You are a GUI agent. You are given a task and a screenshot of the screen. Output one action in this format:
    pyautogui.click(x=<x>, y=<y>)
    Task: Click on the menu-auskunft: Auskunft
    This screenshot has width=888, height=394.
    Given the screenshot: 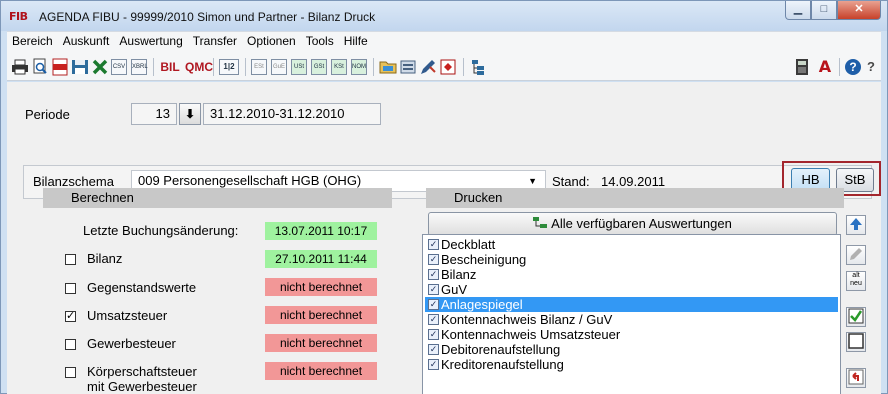 What is the action you would take?
    pyautogui.click(x=86, y=41)
    